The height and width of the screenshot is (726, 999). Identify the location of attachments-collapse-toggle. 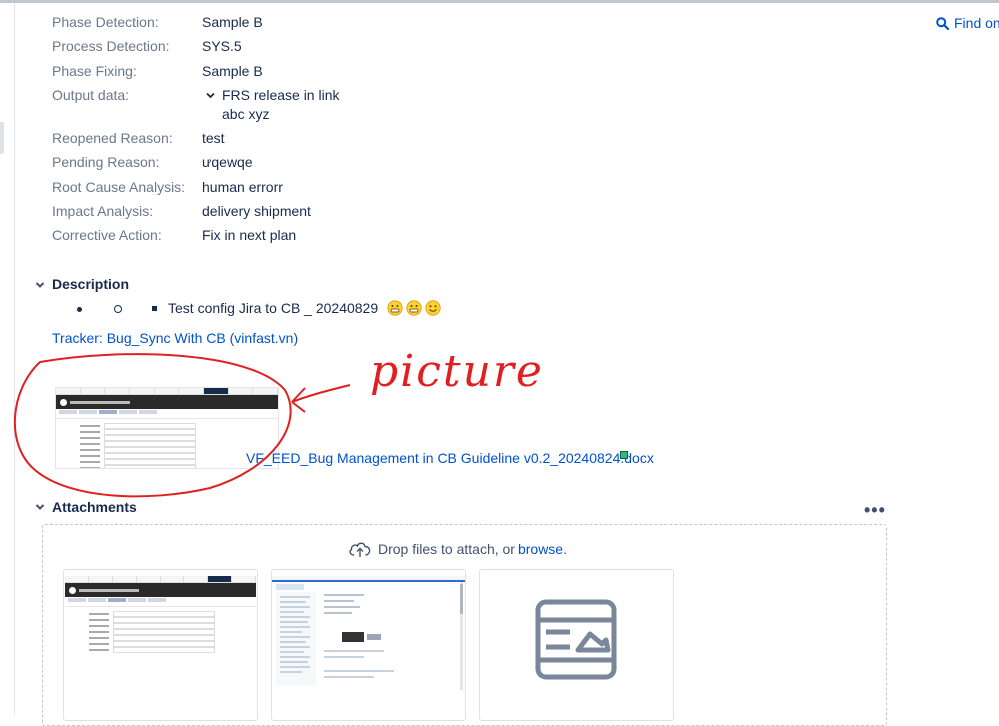
(40, 507).